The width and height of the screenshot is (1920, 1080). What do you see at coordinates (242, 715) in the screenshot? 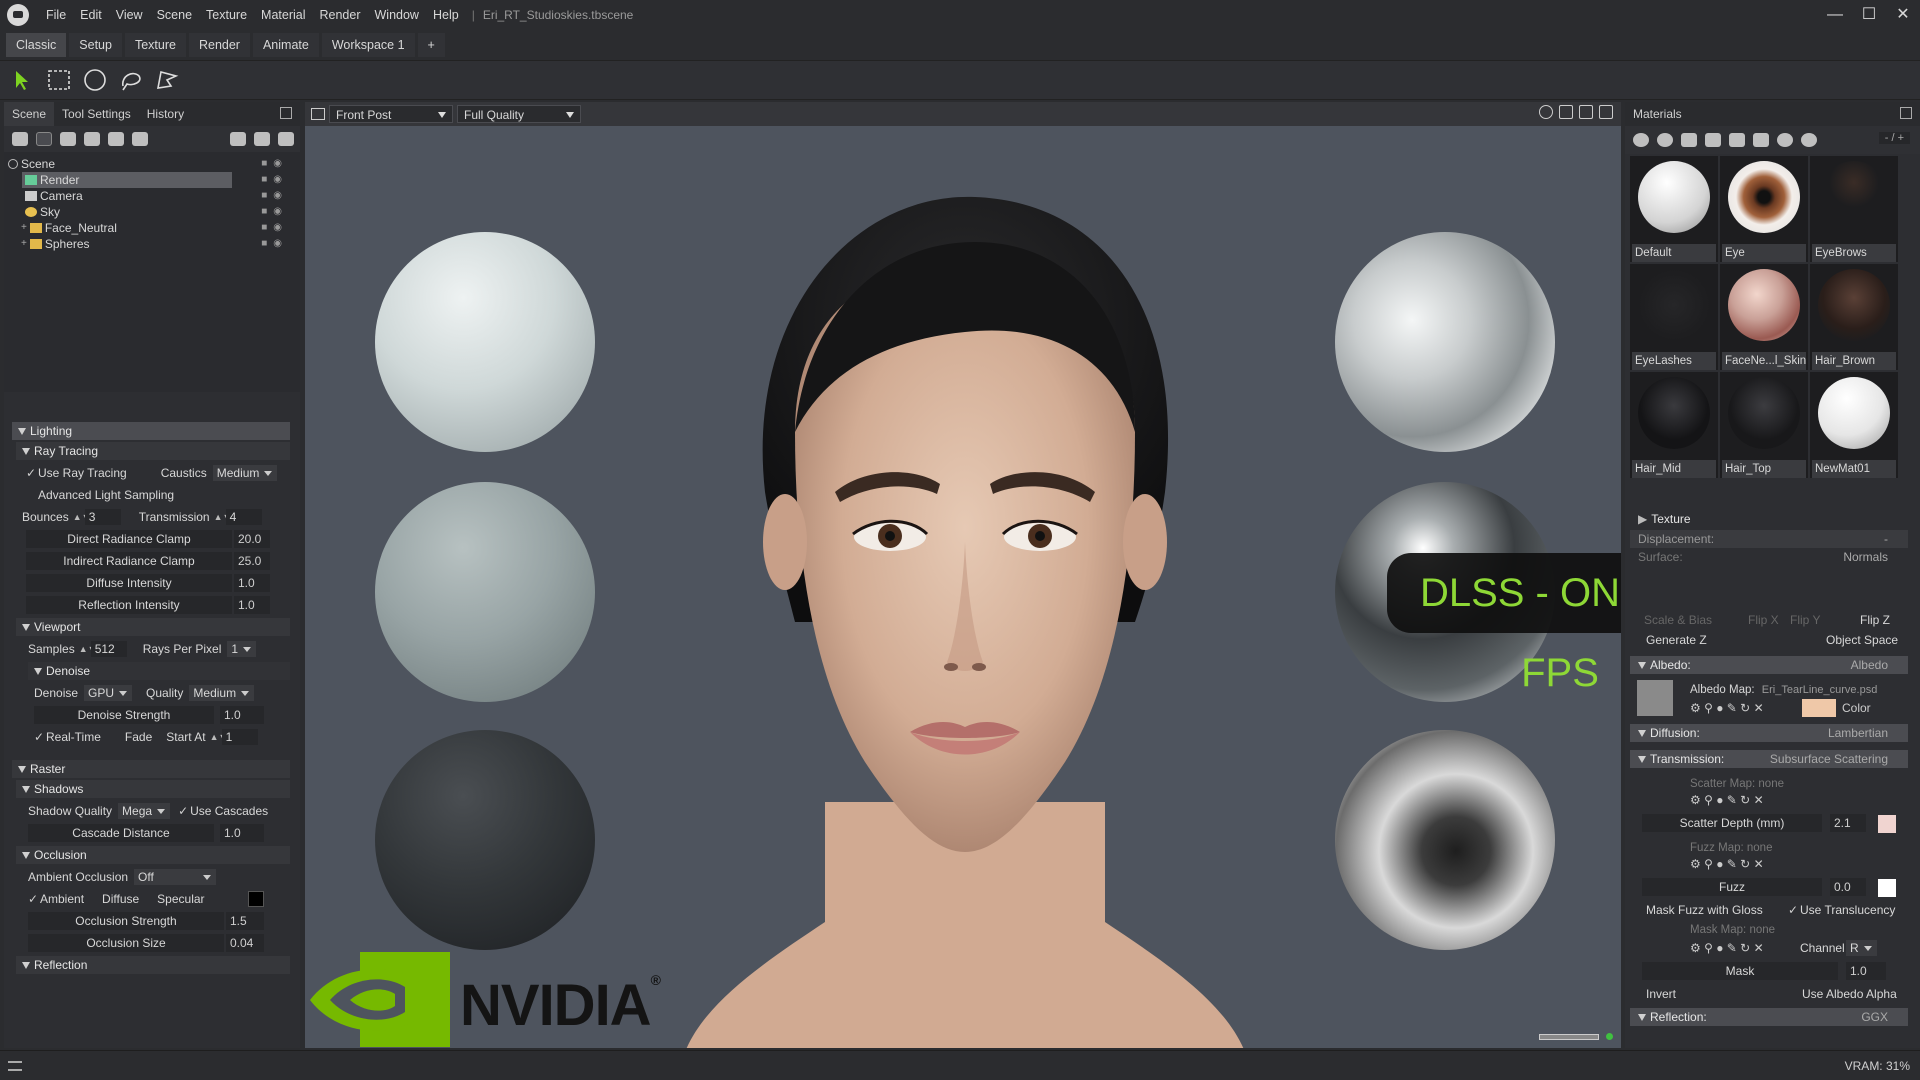
I see `denoise-strength-value: 1.0` at bounding box center [242, 715].